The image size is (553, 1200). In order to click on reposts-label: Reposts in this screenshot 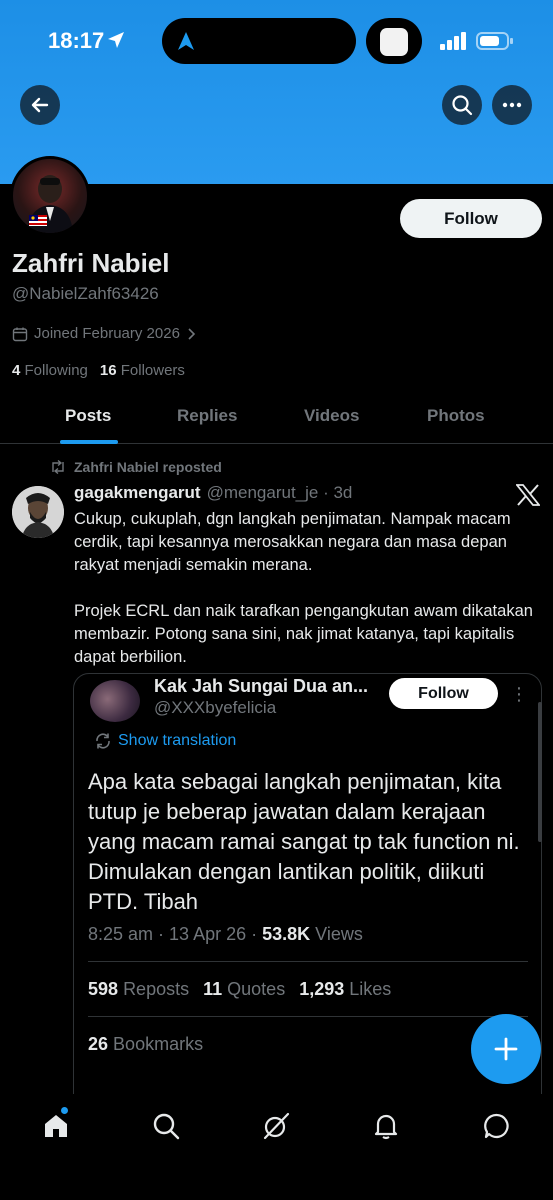, I will do `click(156, 989)`.